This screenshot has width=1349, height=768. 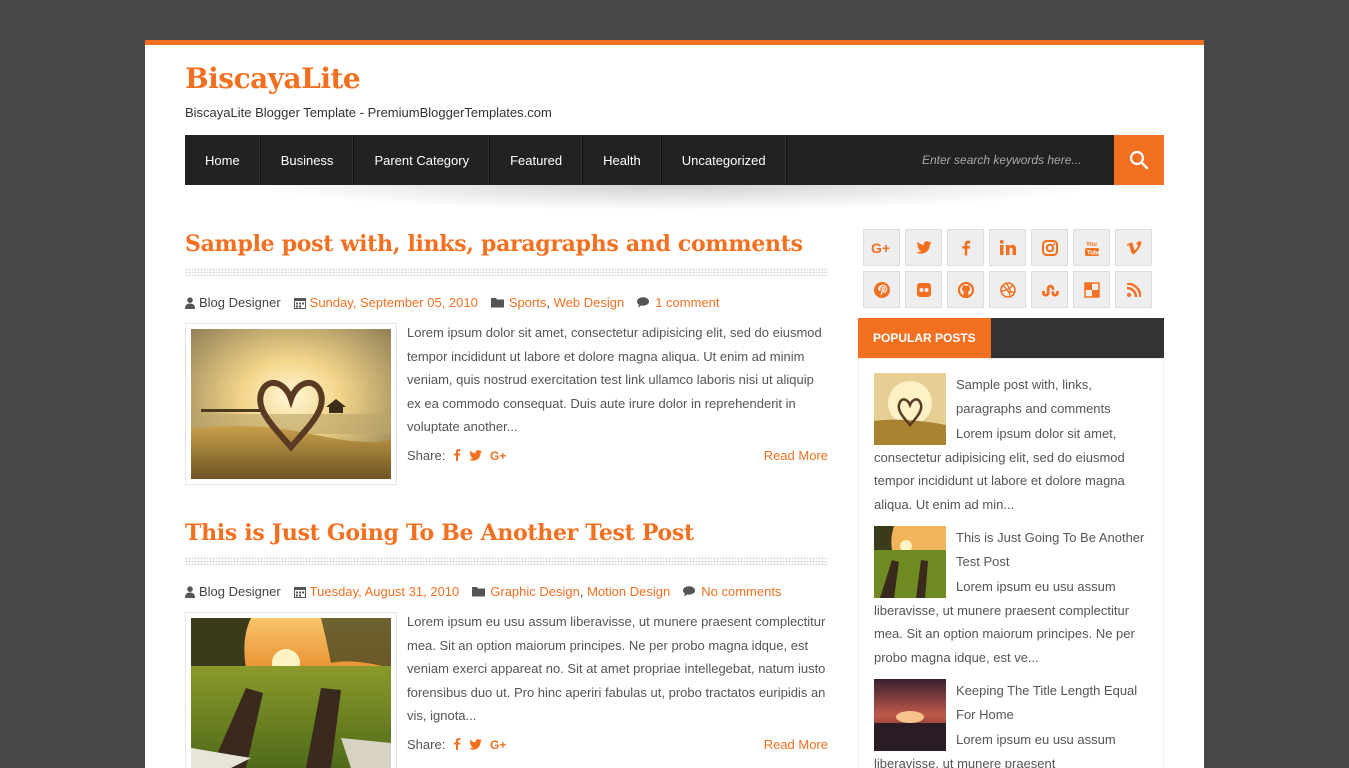 What do you see at coordinates (1133, 247) in the screenshot?
I see `vimeo-icon` at bounding box center [1133, 247].